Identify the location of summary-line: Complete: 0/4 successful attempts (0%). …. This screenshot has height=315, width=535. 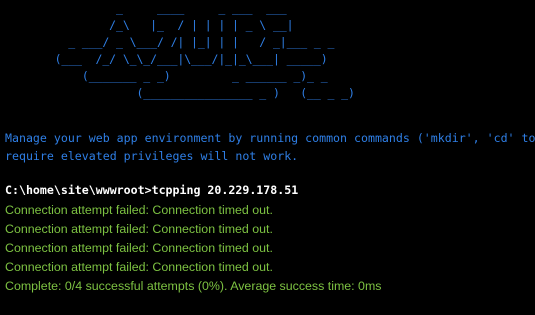
(193, 286).